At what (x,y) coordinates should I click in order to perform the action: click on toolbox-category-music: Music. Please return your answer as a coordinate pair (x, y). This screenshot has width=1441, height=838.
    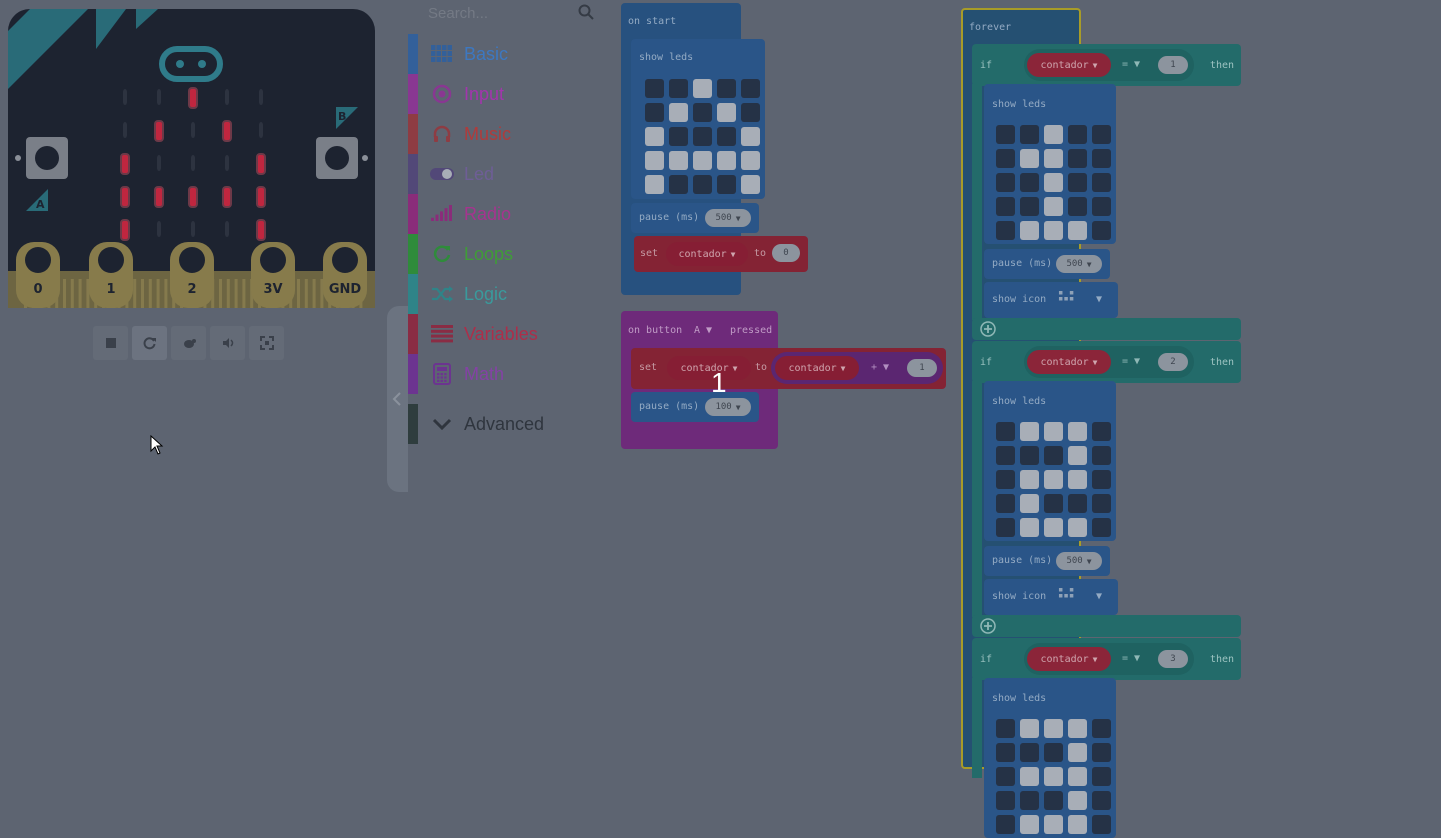
    Looking at the image, I should click on (508, 134).